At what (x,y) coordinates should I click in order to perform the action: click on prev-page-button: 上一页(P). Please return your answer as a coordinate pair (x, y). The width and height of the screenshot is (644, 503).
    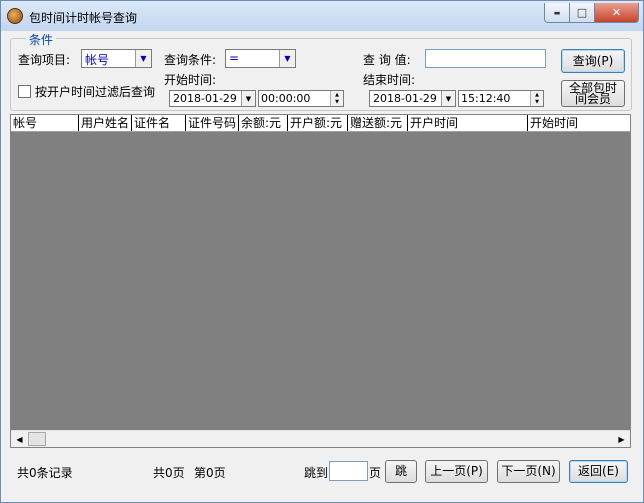
    Looking at the image, I should click on (456, 471).